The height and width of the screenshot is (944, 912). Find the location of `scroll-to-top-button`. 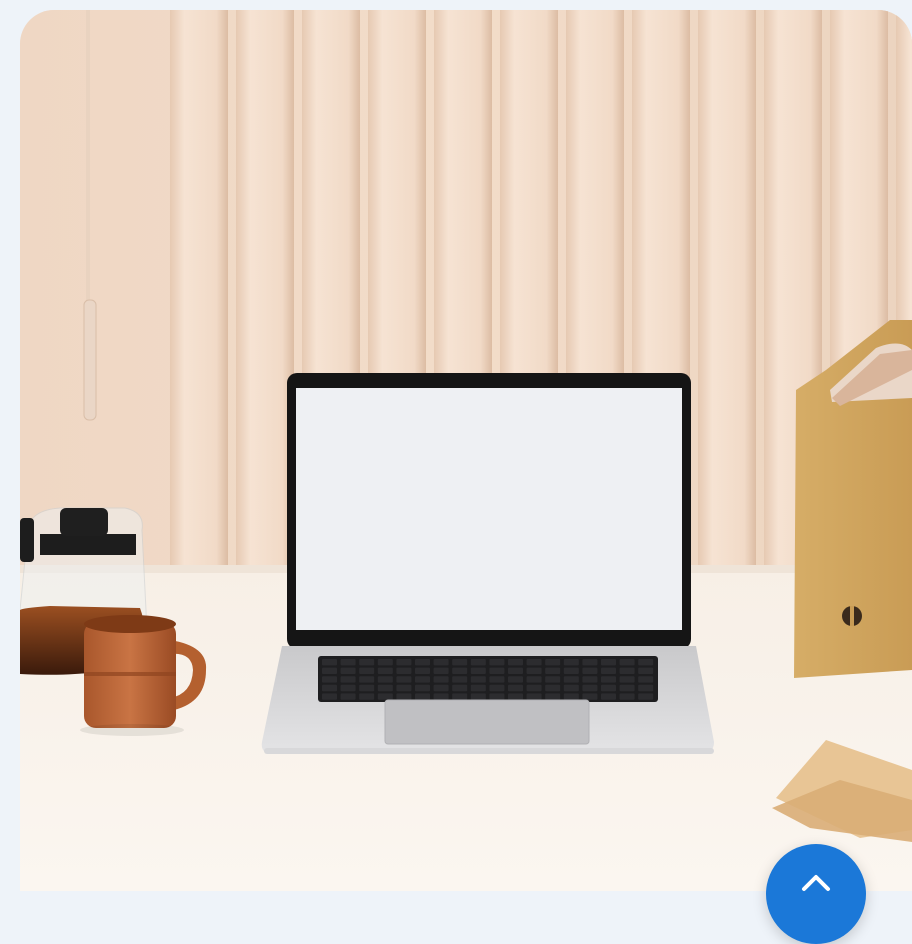

scroll-to-top-button is located at coordinates (816, 894).